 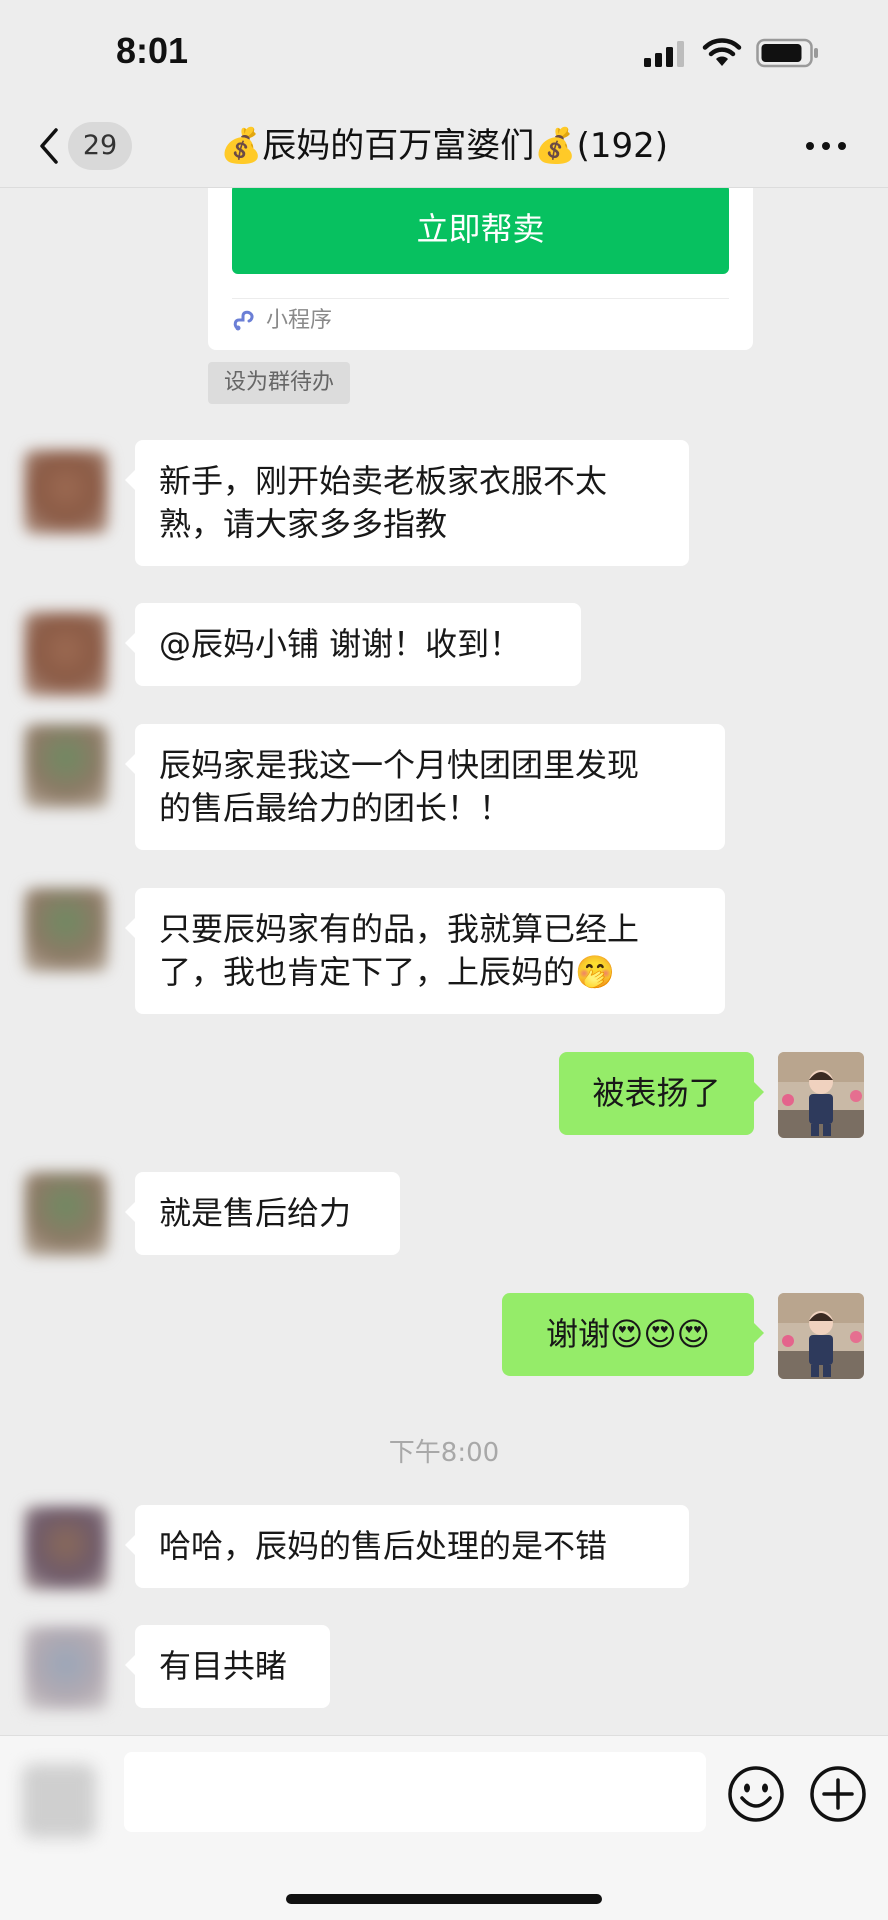 I want to click on status-icons, so click(x=732, y=53).